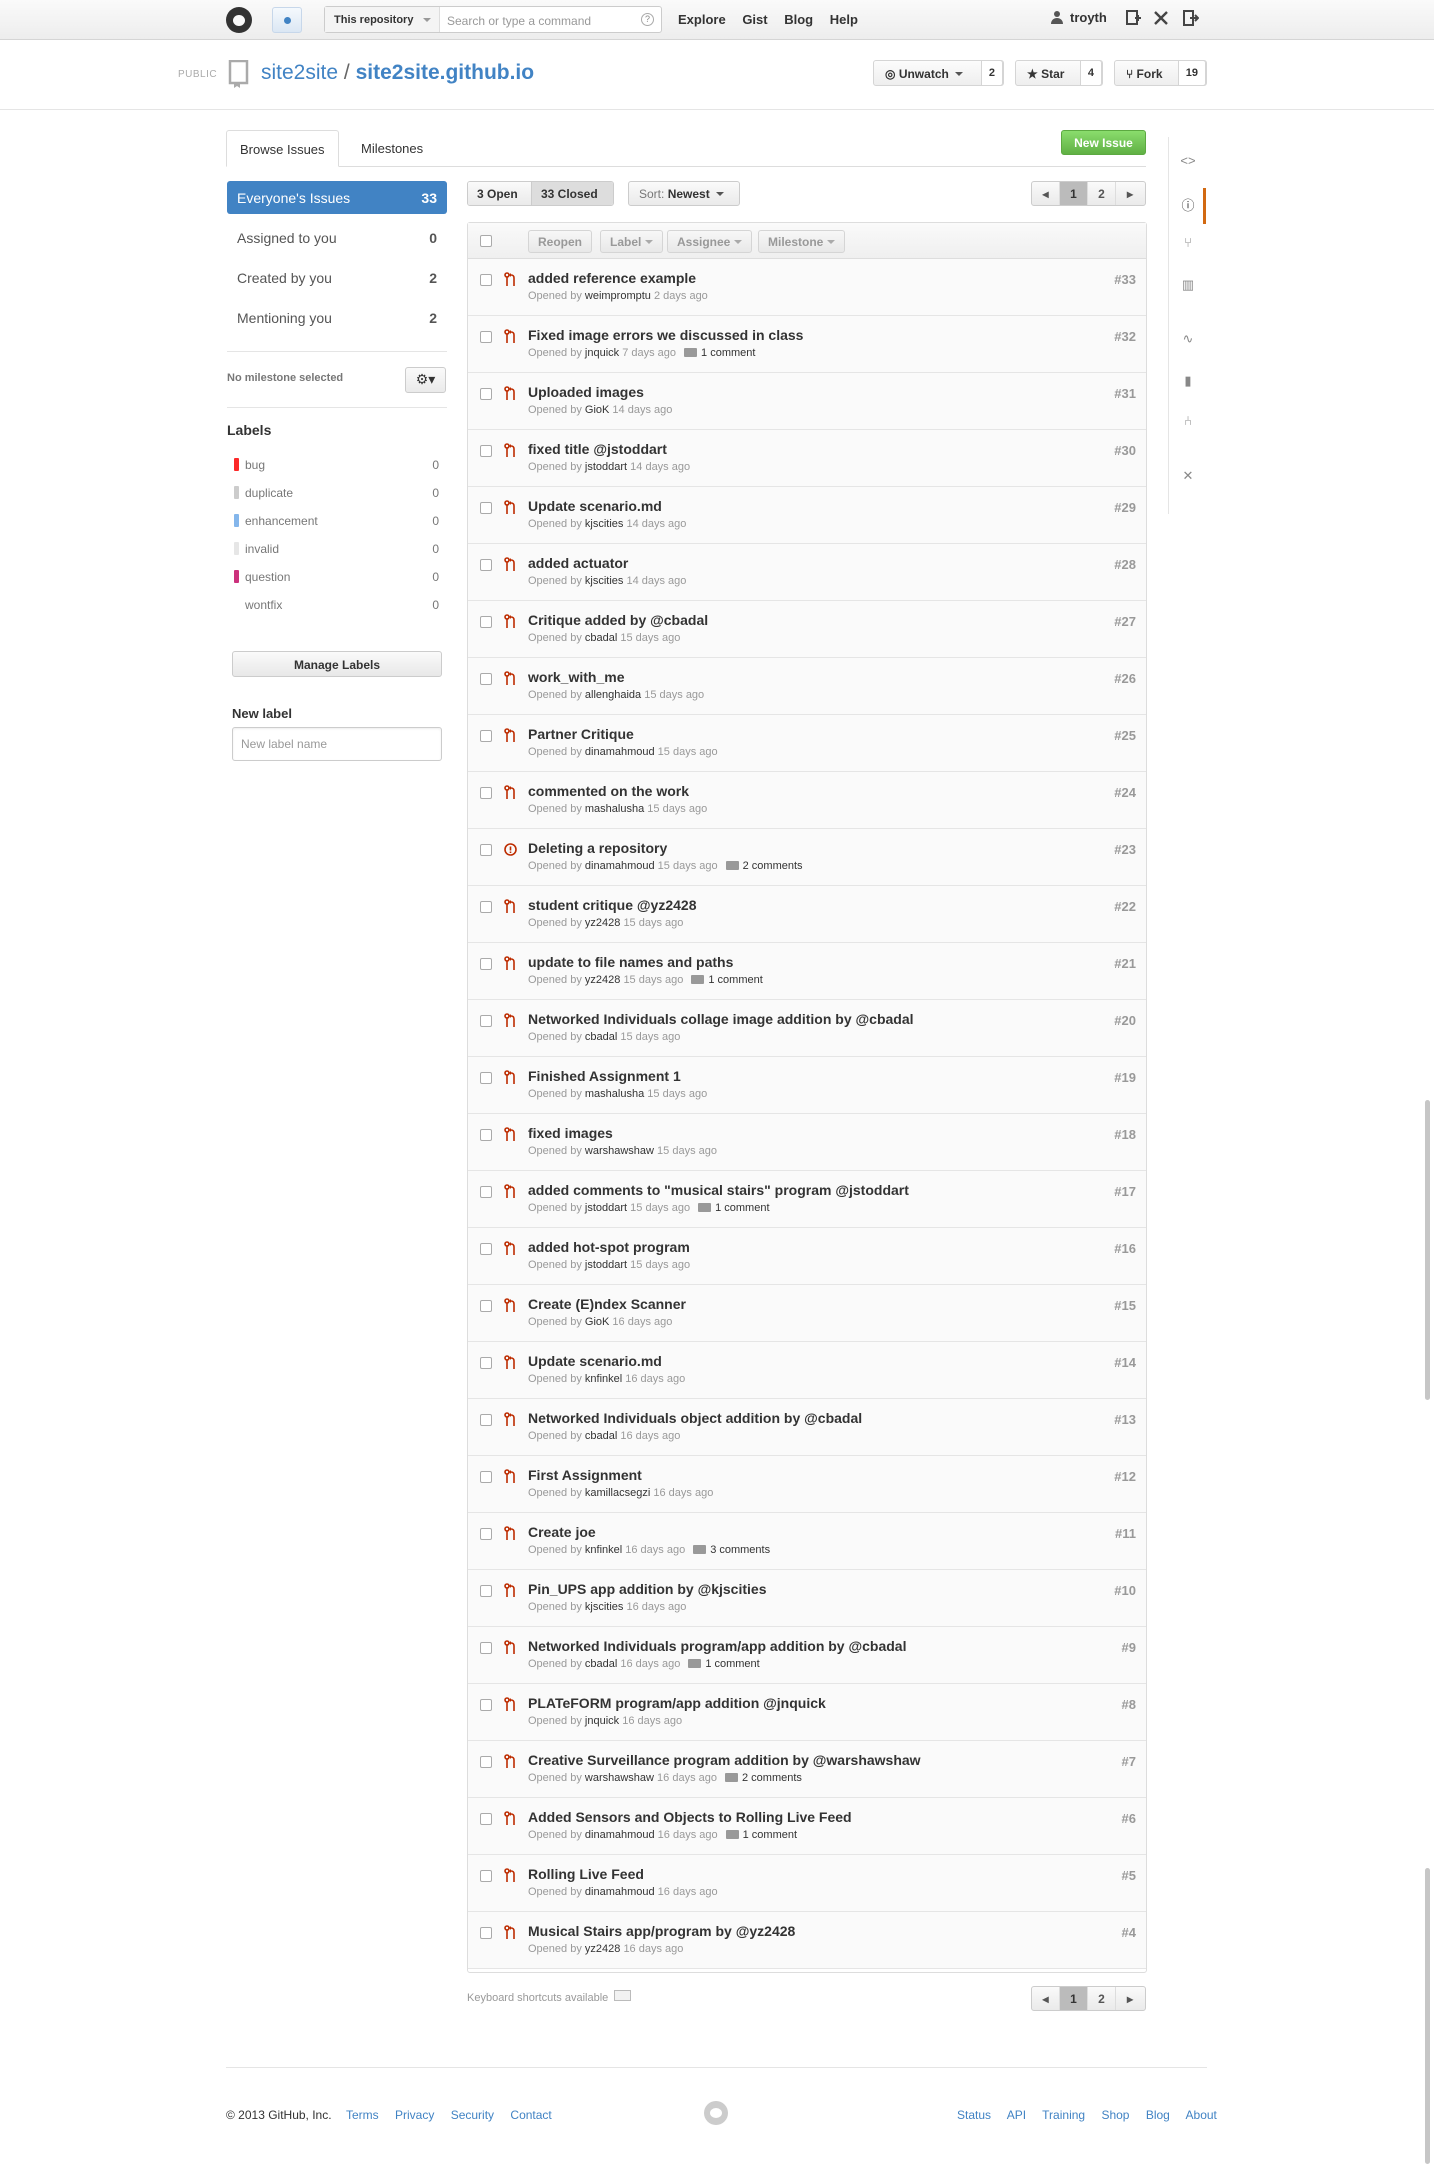 The image size is (1434, 2164). I want to click on graphs-icon: ▮, so click(1188, 381).